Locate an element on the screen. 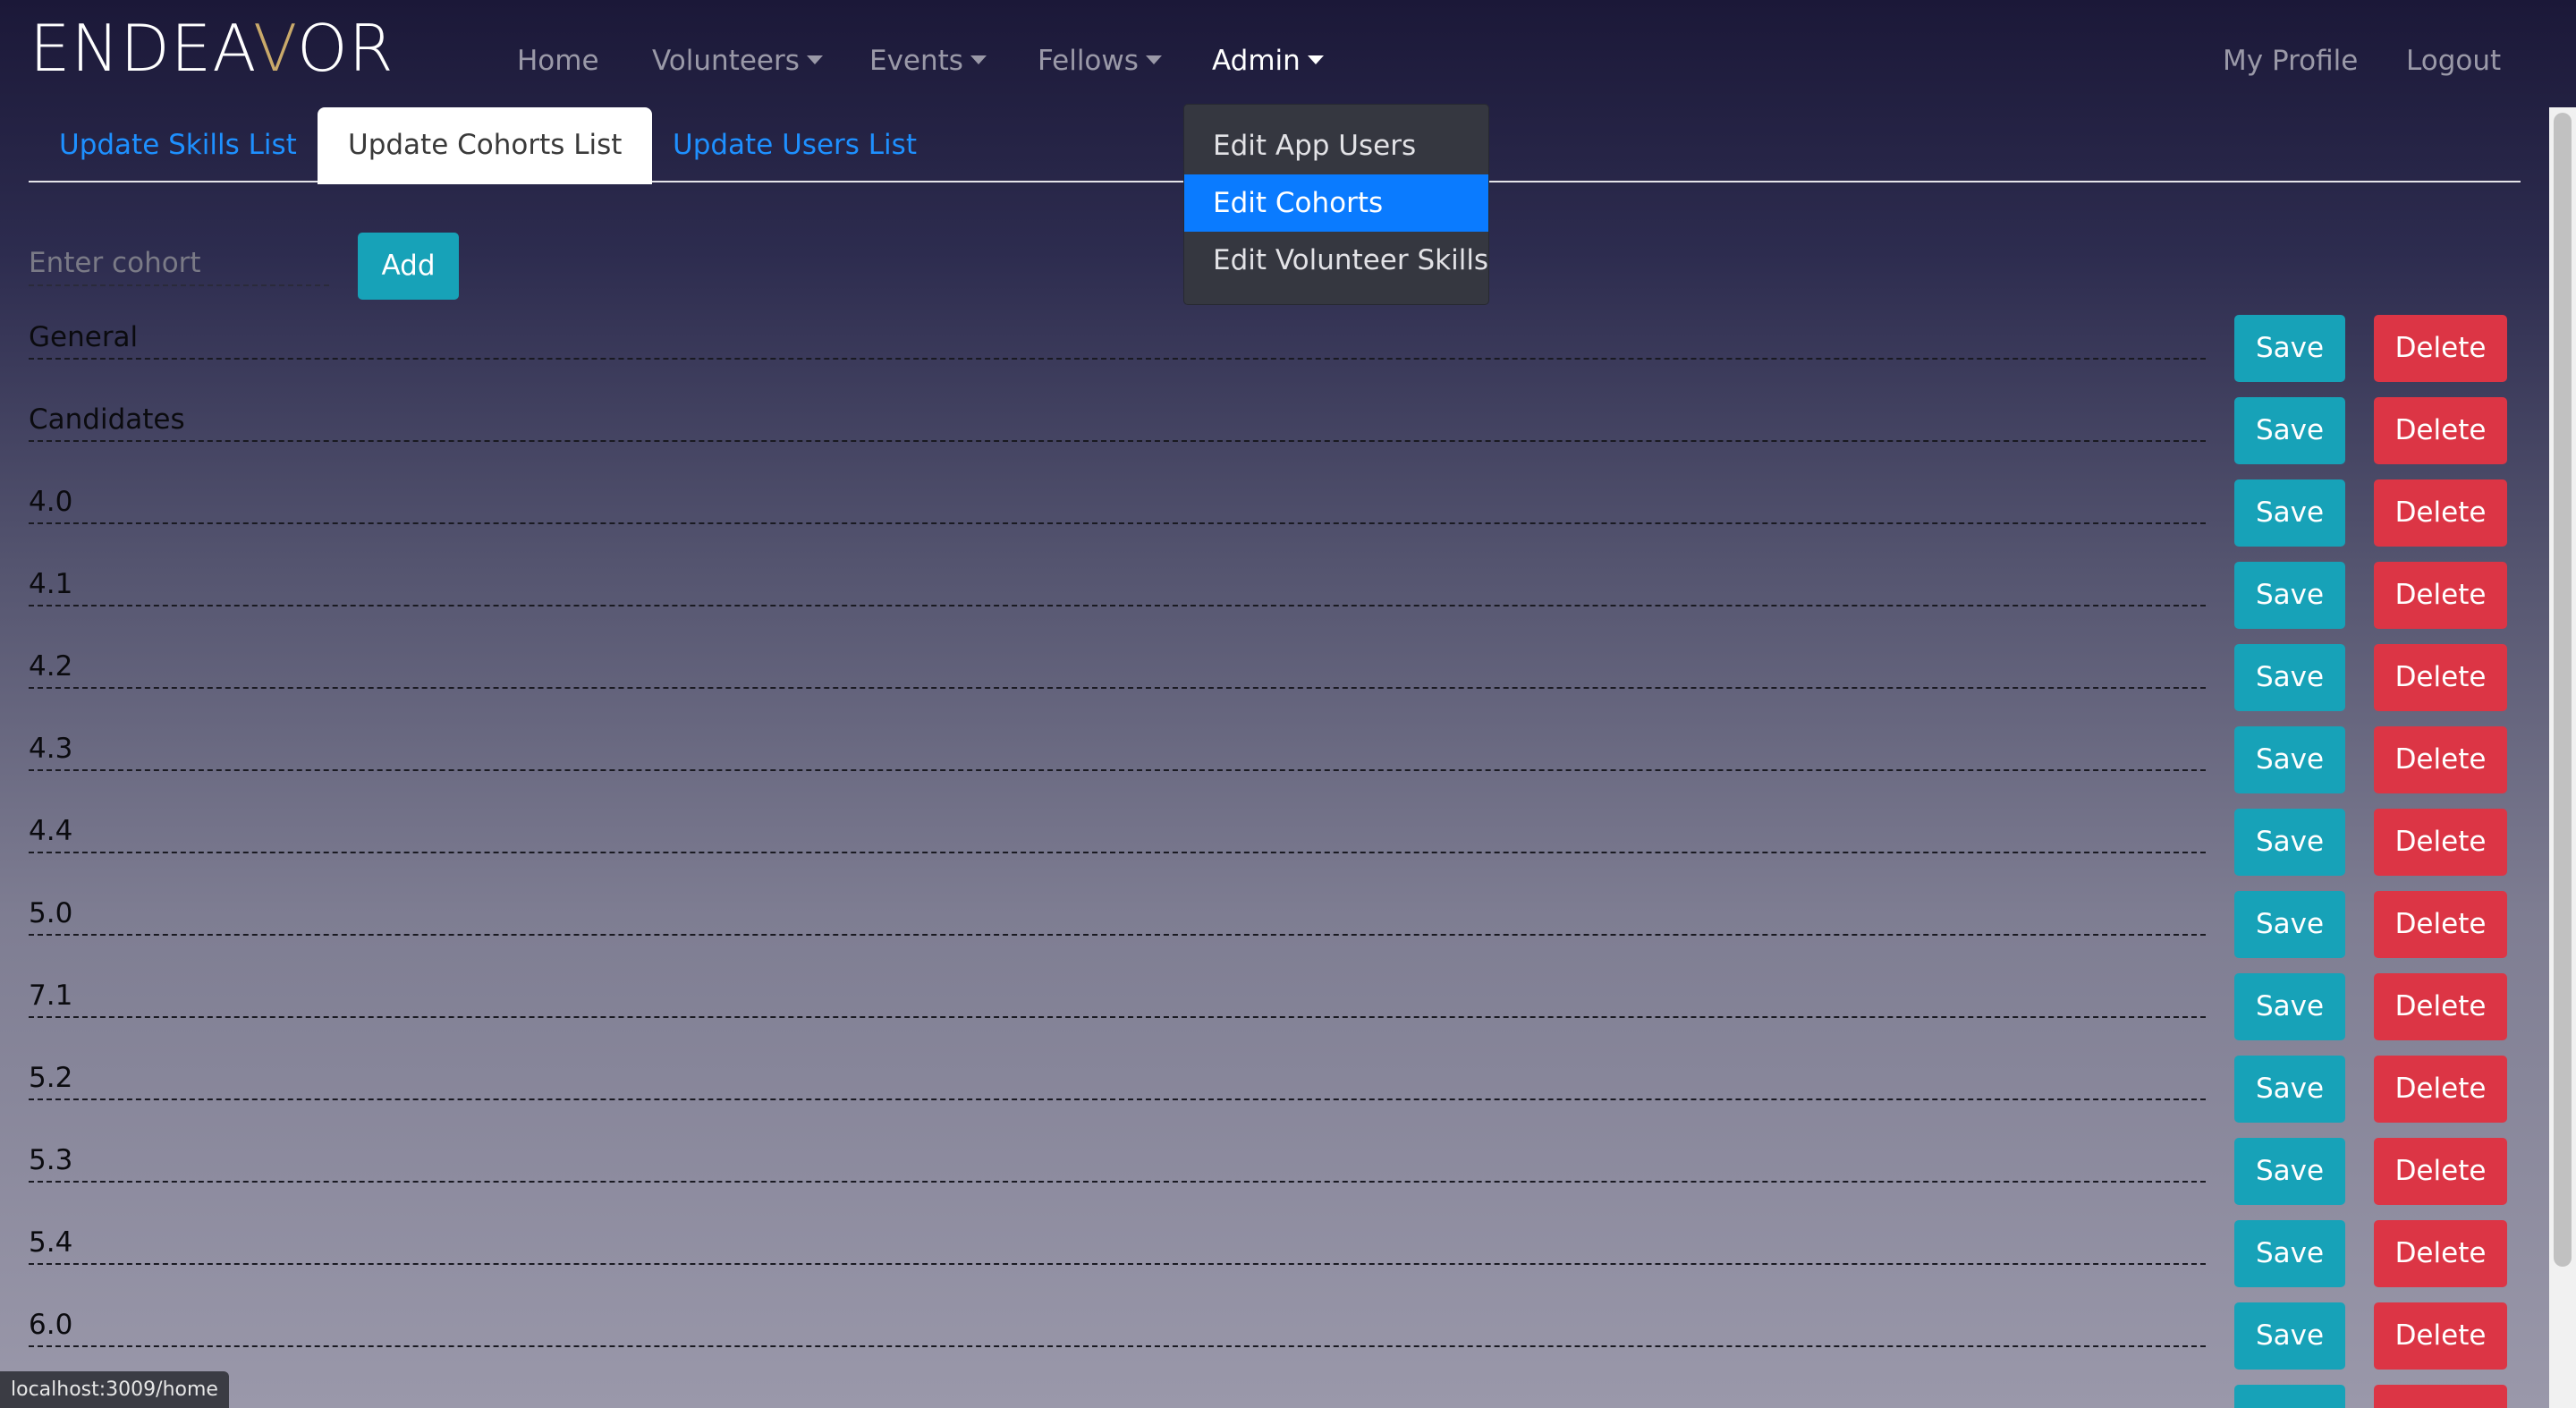 This screenshot has height=1408, width=2576. cohort-name-field: 4.3 is located at coordinates (1117, 748).